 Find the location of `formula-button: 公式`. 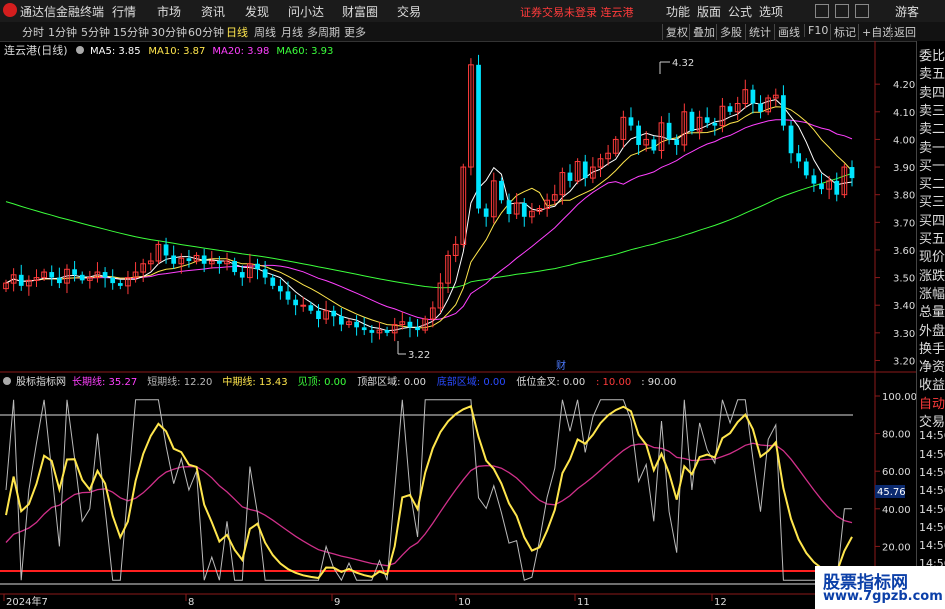

formula-button: 公式 is located at coordinates (740, 11).